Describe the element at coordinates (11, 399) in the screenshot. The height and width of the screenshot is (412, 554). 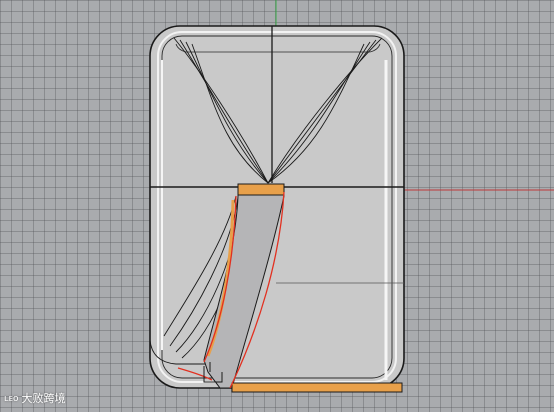
I see `brand-logo-icon: ʟᴇᴏ` at that location.